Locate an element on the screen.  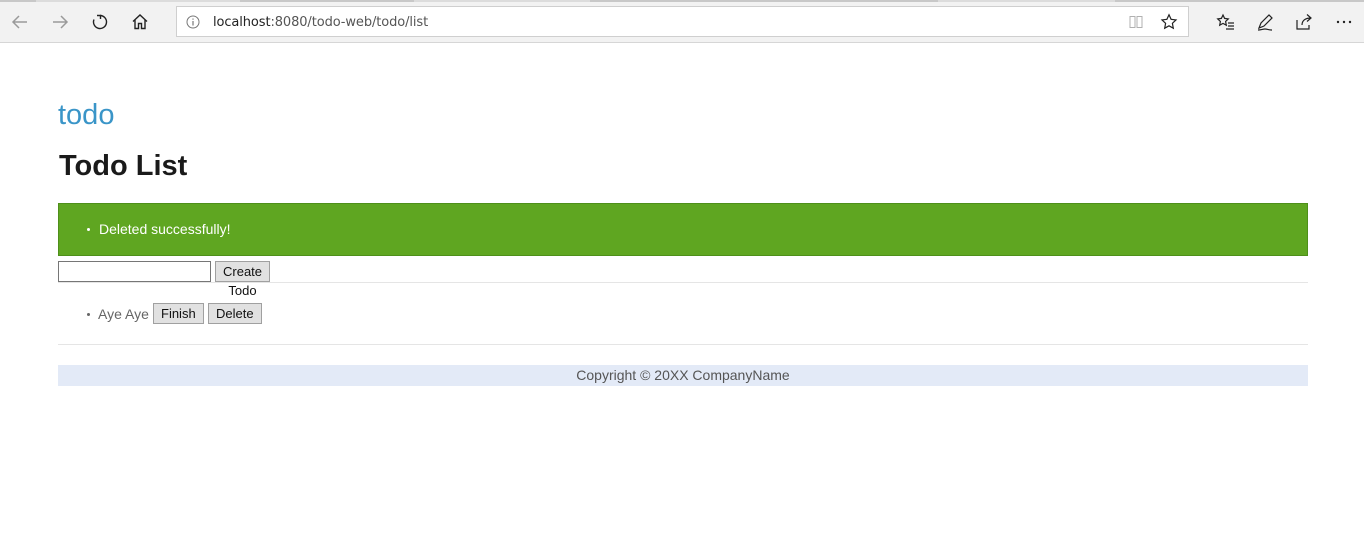
success-alert: Deleted successfully! is located at coordinates (683, 229).